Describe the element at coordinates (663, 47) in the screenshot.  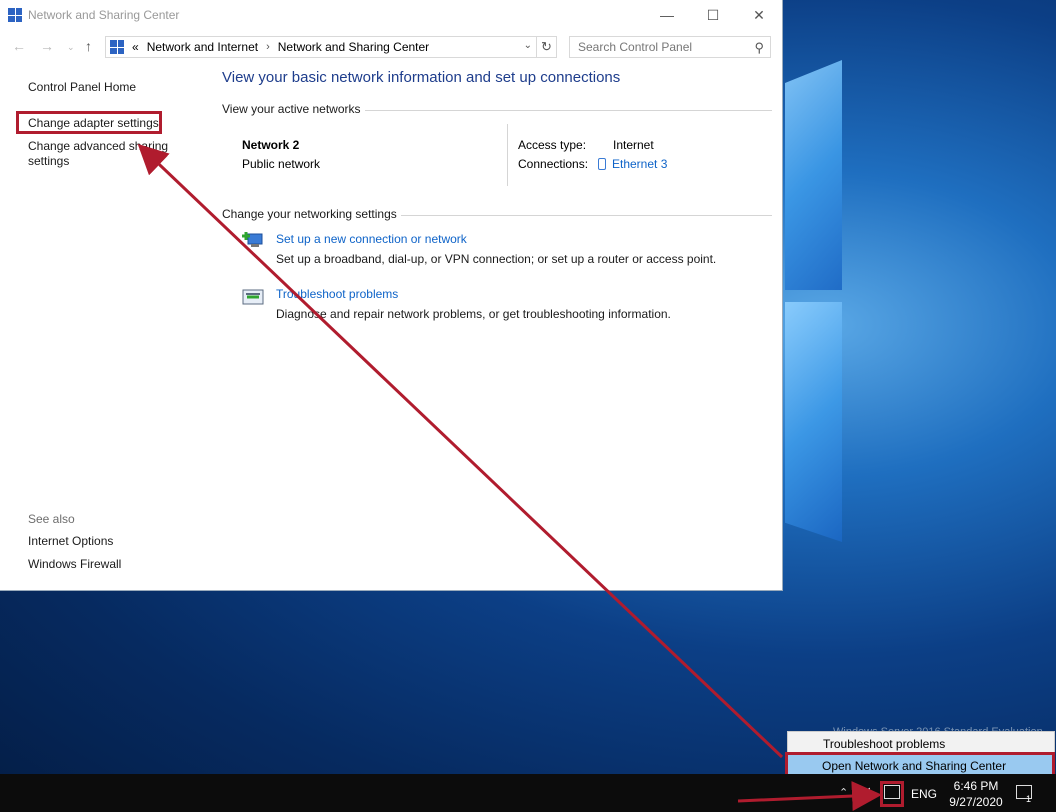
I see `search-input` at that location.